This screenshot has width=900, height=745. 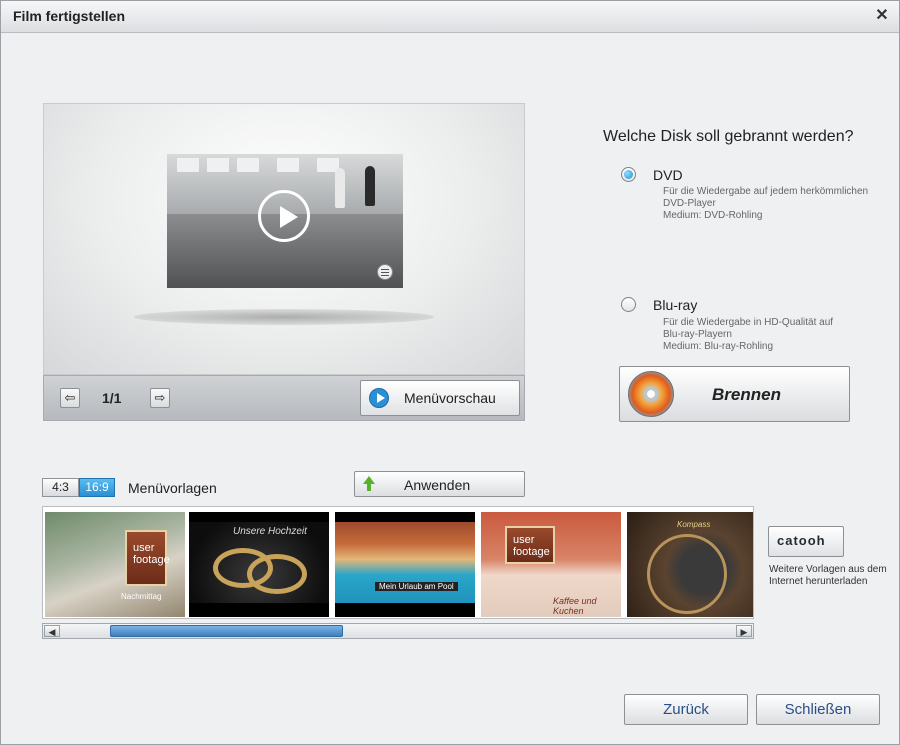 I want to click on prev-page-button: ⇦, so click(x=70, y=398).